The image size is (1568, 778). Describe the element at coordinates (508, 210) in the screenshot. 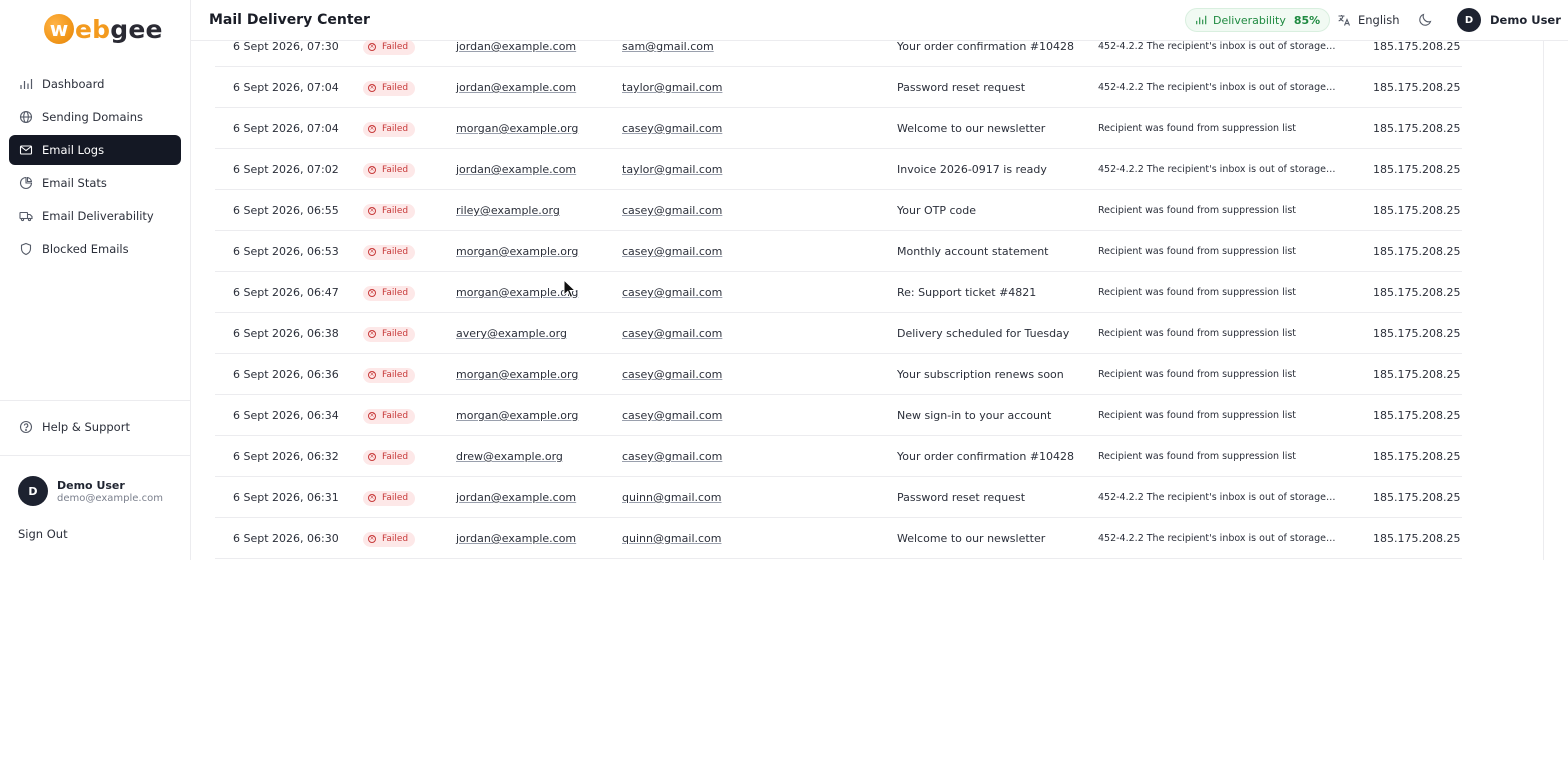

I see `sender-link: riley@example.org` at that location.